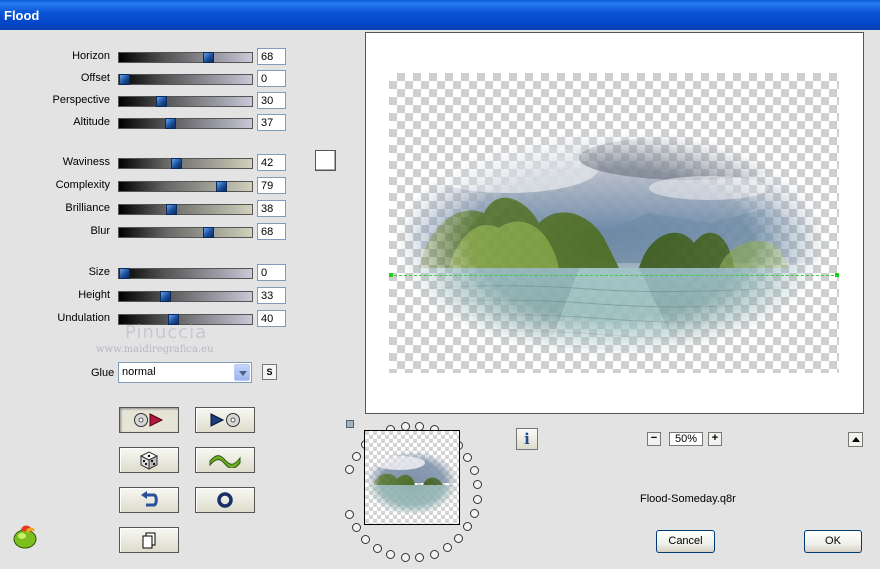 The height and width of the screenshot is (569, 880). Describe the element at coordinates (91, 56) in the screenshot. I see `param-label-horizon: Horizon` at that location.